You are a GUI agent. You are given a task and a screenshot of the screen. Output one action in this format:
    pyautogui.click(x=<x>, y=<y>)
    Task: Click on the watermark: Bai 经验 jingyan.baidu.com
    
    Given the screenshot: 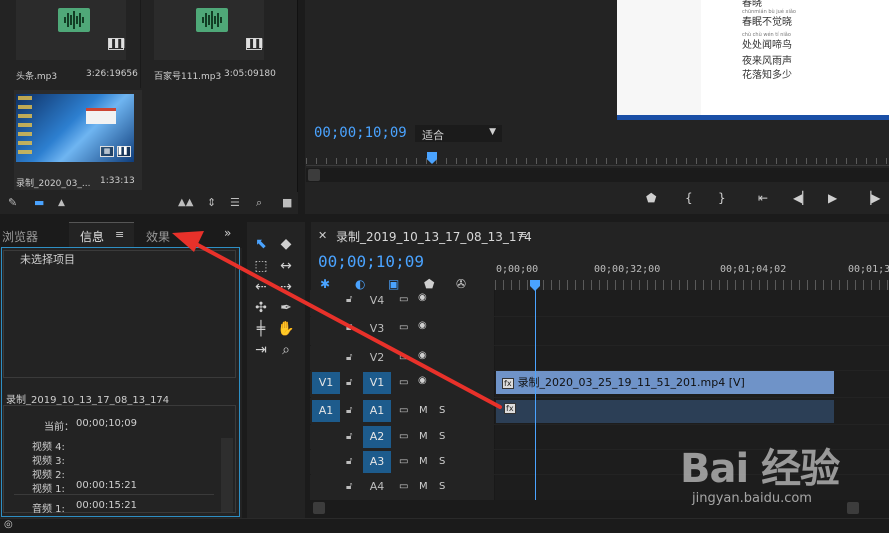 What is the action you would take?
    pyautogui.click(x=780, y=474)
    